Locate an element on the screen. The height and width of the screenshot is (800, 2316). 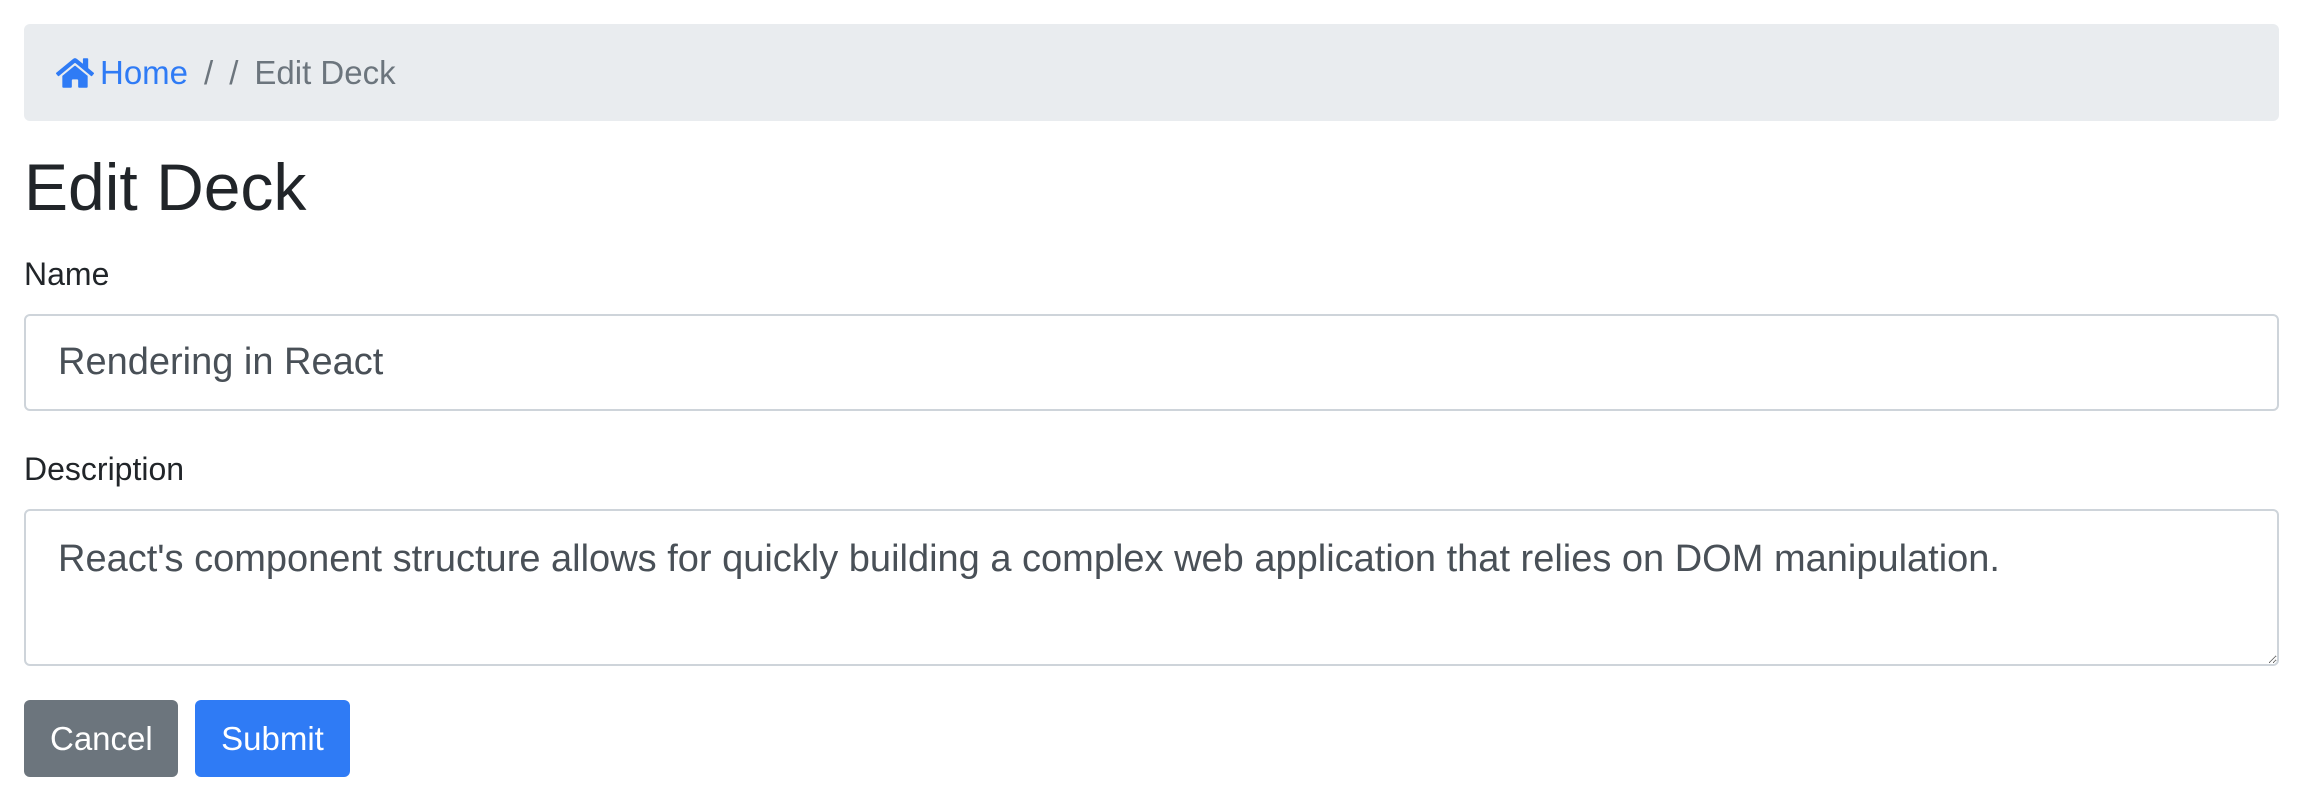
name-label: Name is located at coordinates (67, 274).